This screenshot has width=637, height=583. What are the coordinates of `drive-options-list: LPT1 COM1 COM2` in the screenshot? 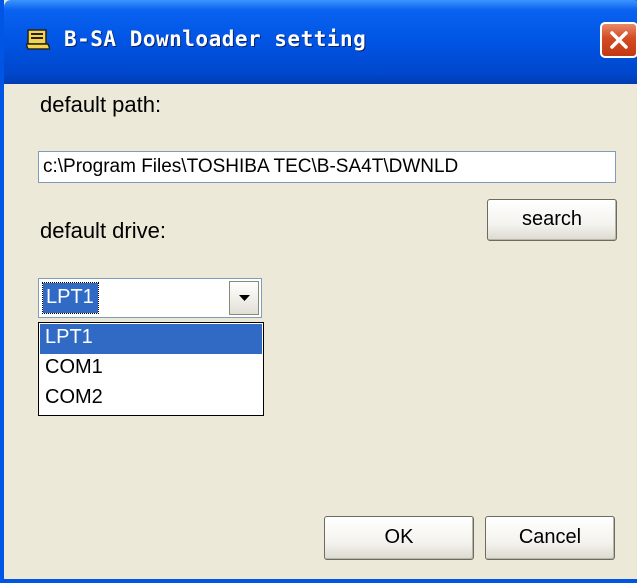 It's located at (151, 369).